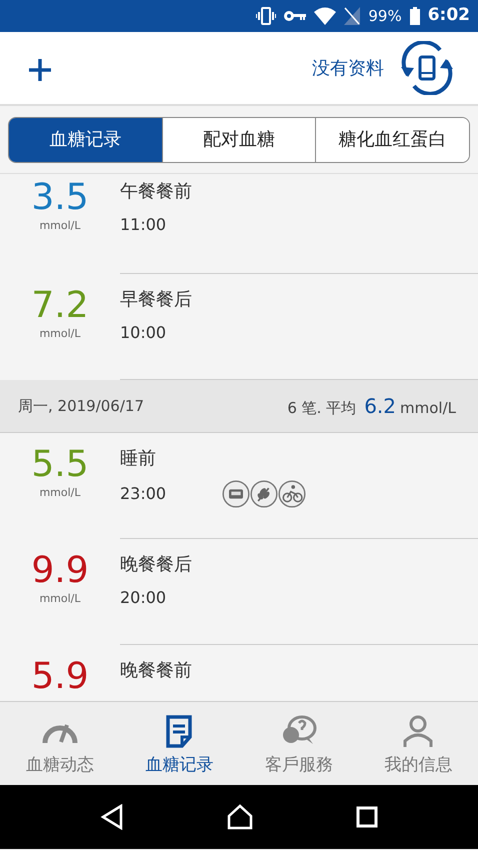 Image resolution: width=478 pixels, height=850 pixels. Describe the element at coordinates (143, 225) in the screenshot. I see `time-label: 11:00` at that location.